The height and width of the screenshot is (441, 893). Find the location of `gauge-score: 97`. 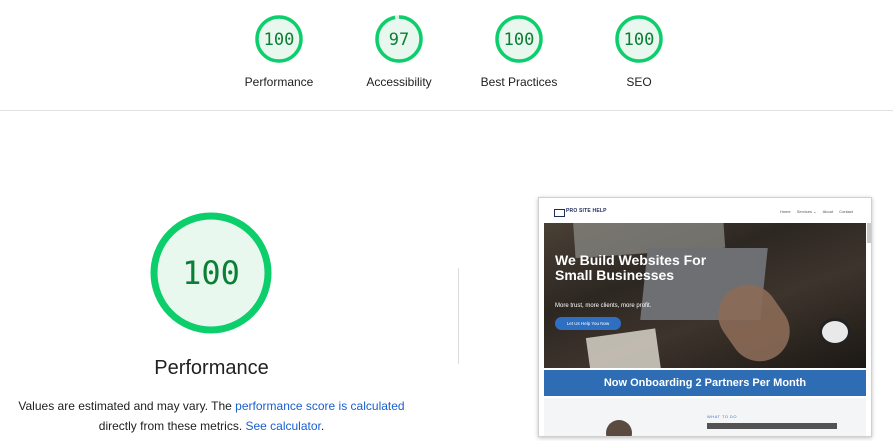

gauge-score: 97 is located at coordinates (399, 40).